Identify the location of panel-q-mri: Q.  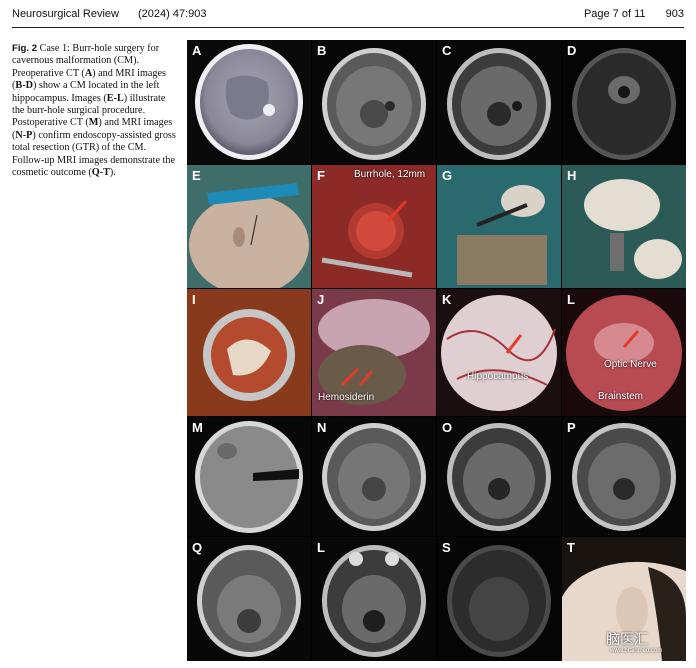
(249, 599).